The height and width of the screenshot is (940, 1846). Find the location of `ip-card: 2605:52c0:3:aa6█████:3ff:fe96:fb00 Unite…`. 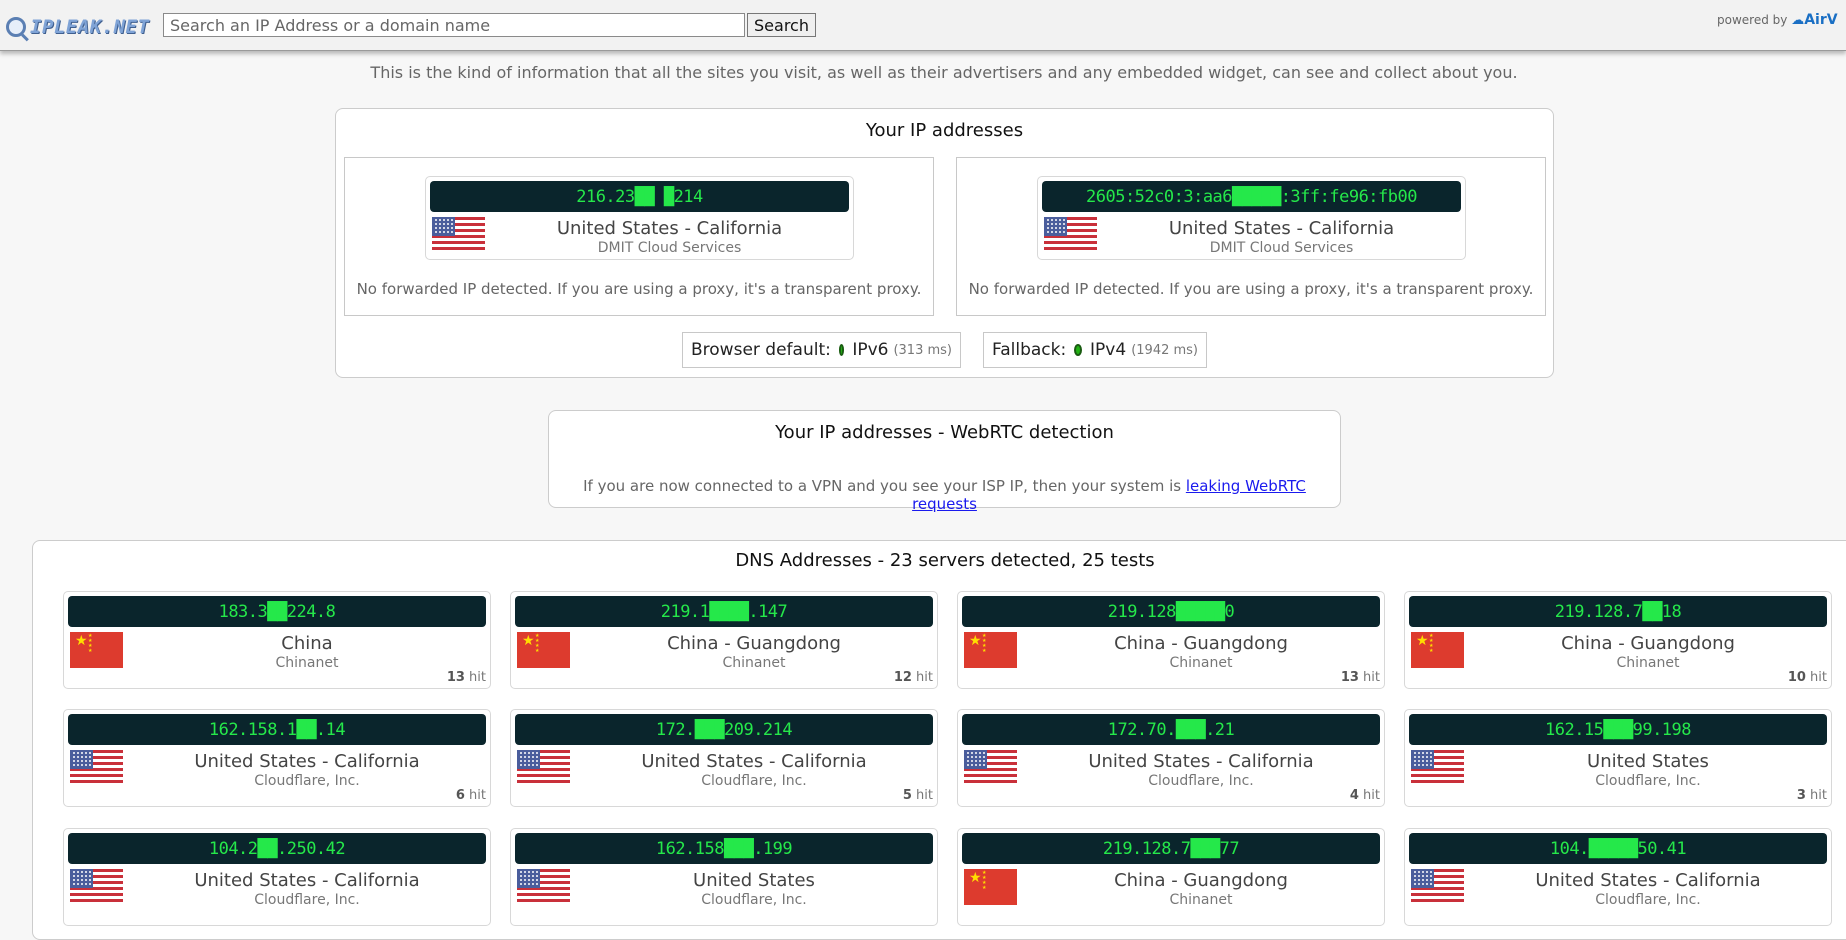

ip-card: 2605:52c0:3:aa6█████:3ff:fe96:fb00 Unite… is located at coordinates (1251, 218).